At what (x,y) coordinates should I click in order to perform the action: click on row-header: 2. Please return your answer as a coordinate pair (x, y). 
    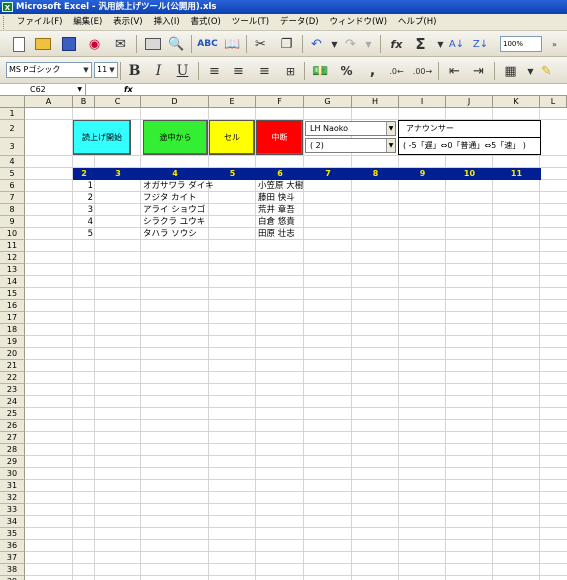
    Looking at the image, I should click on (12, 129).